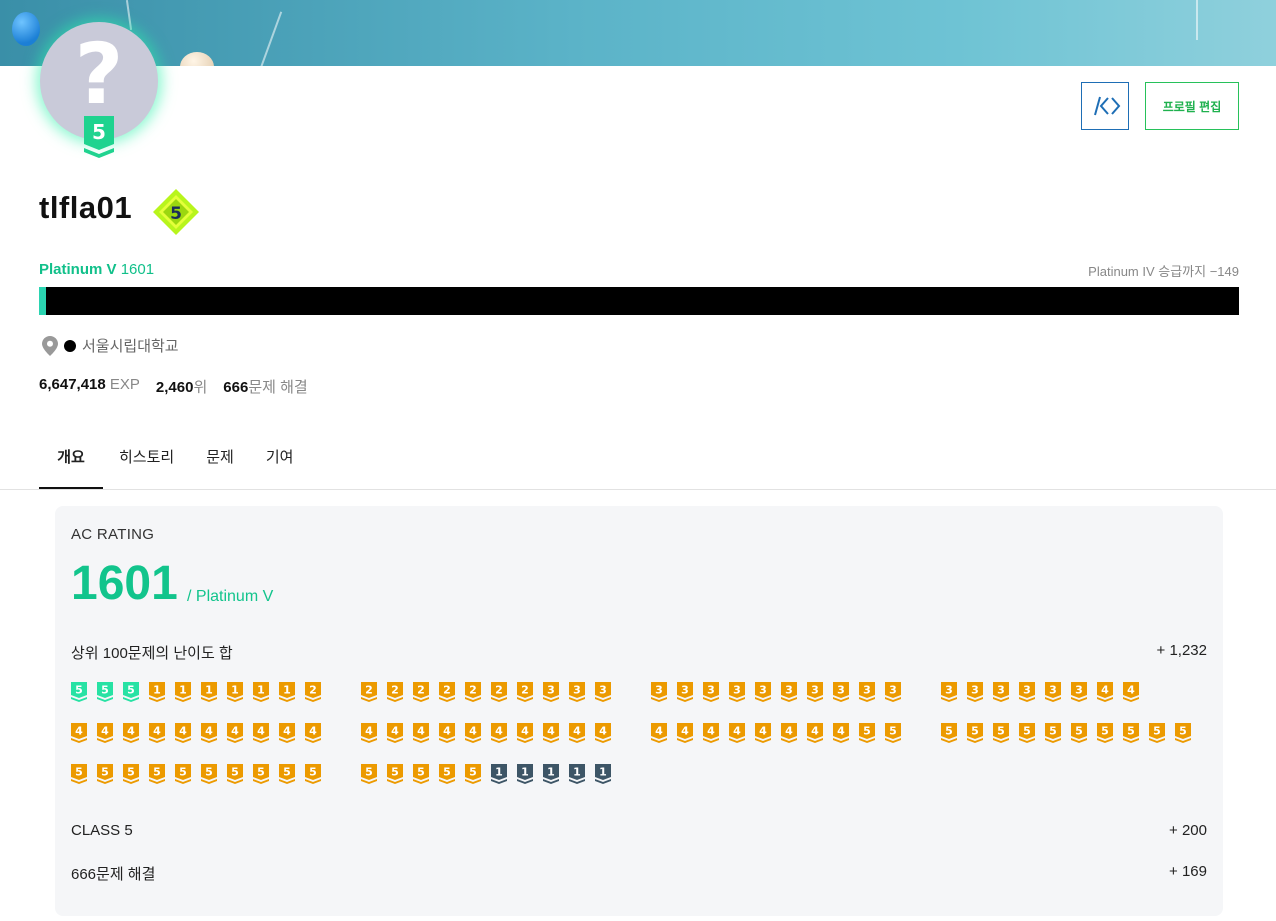 This screenshot has height=921, width=1276. I want to click on tab-overview: 개요, so click(71, 464).